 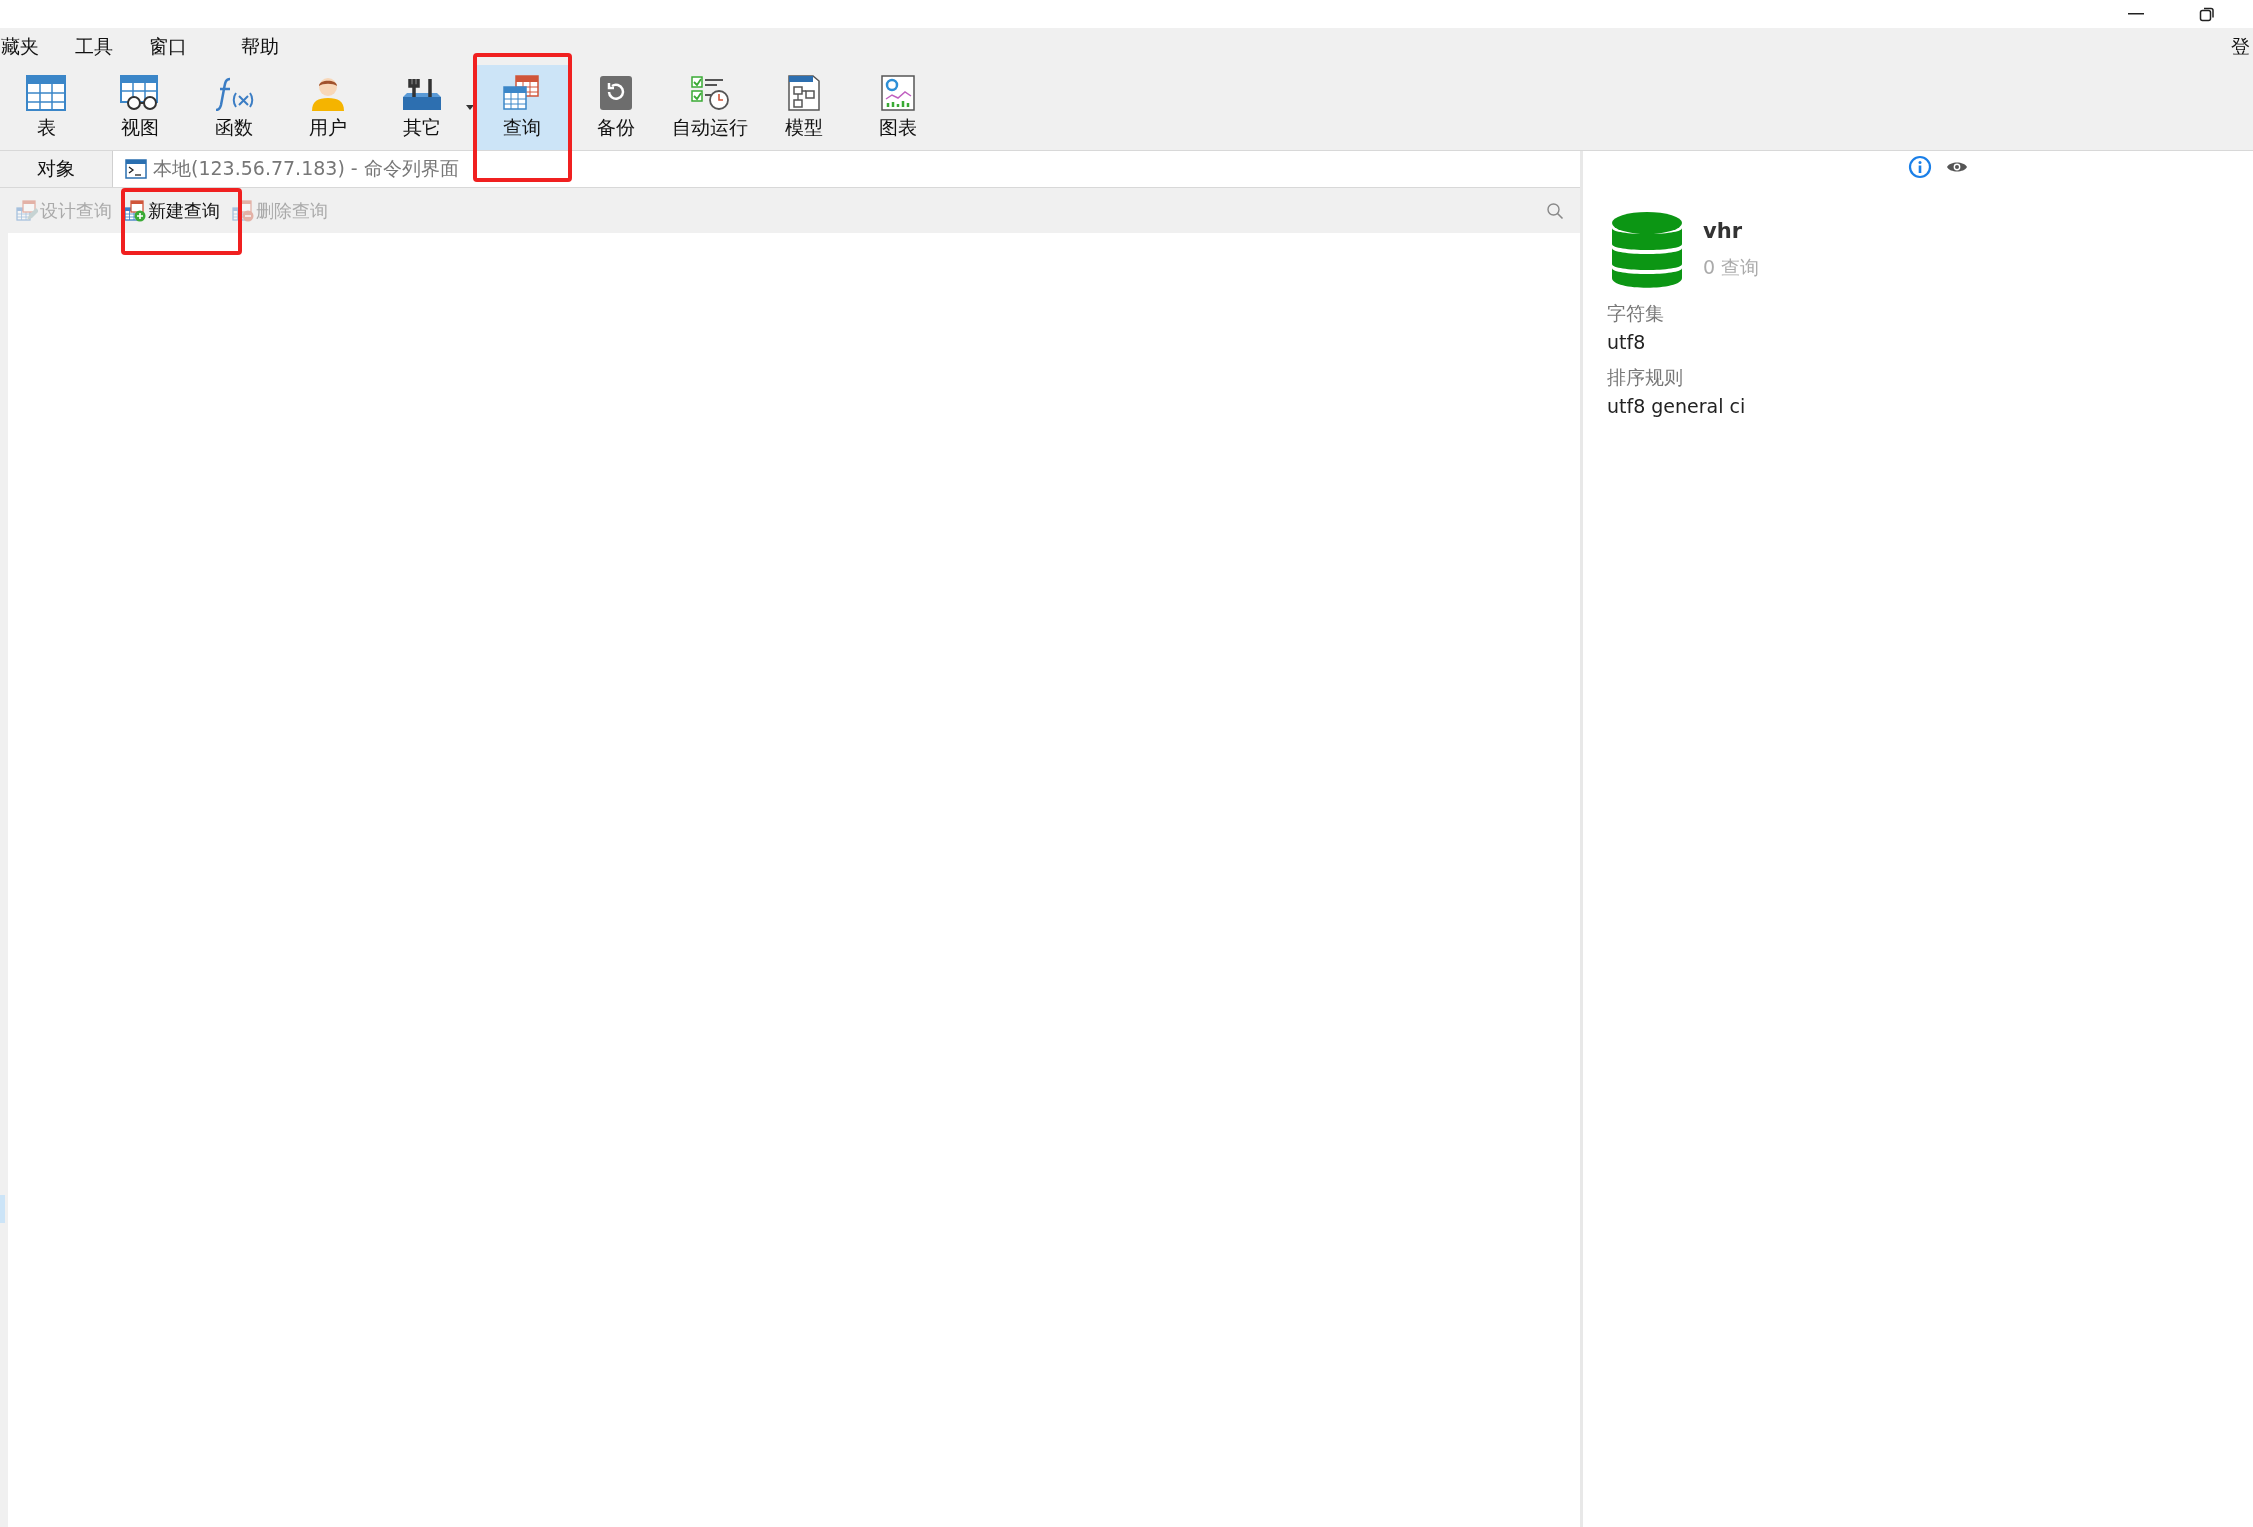 I want to click on menu-item: 帮助, so click(x=260, y=46).